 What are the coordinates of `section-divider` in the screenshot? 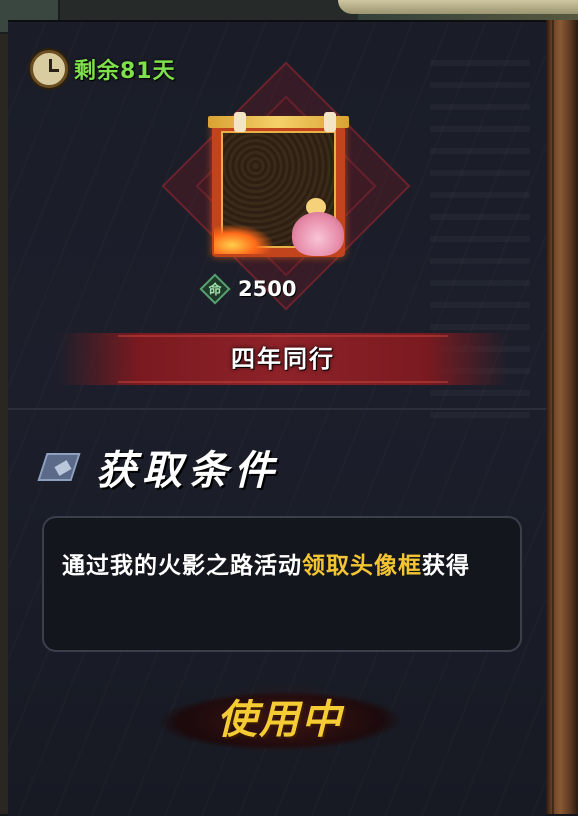 It's located at (277, 409).